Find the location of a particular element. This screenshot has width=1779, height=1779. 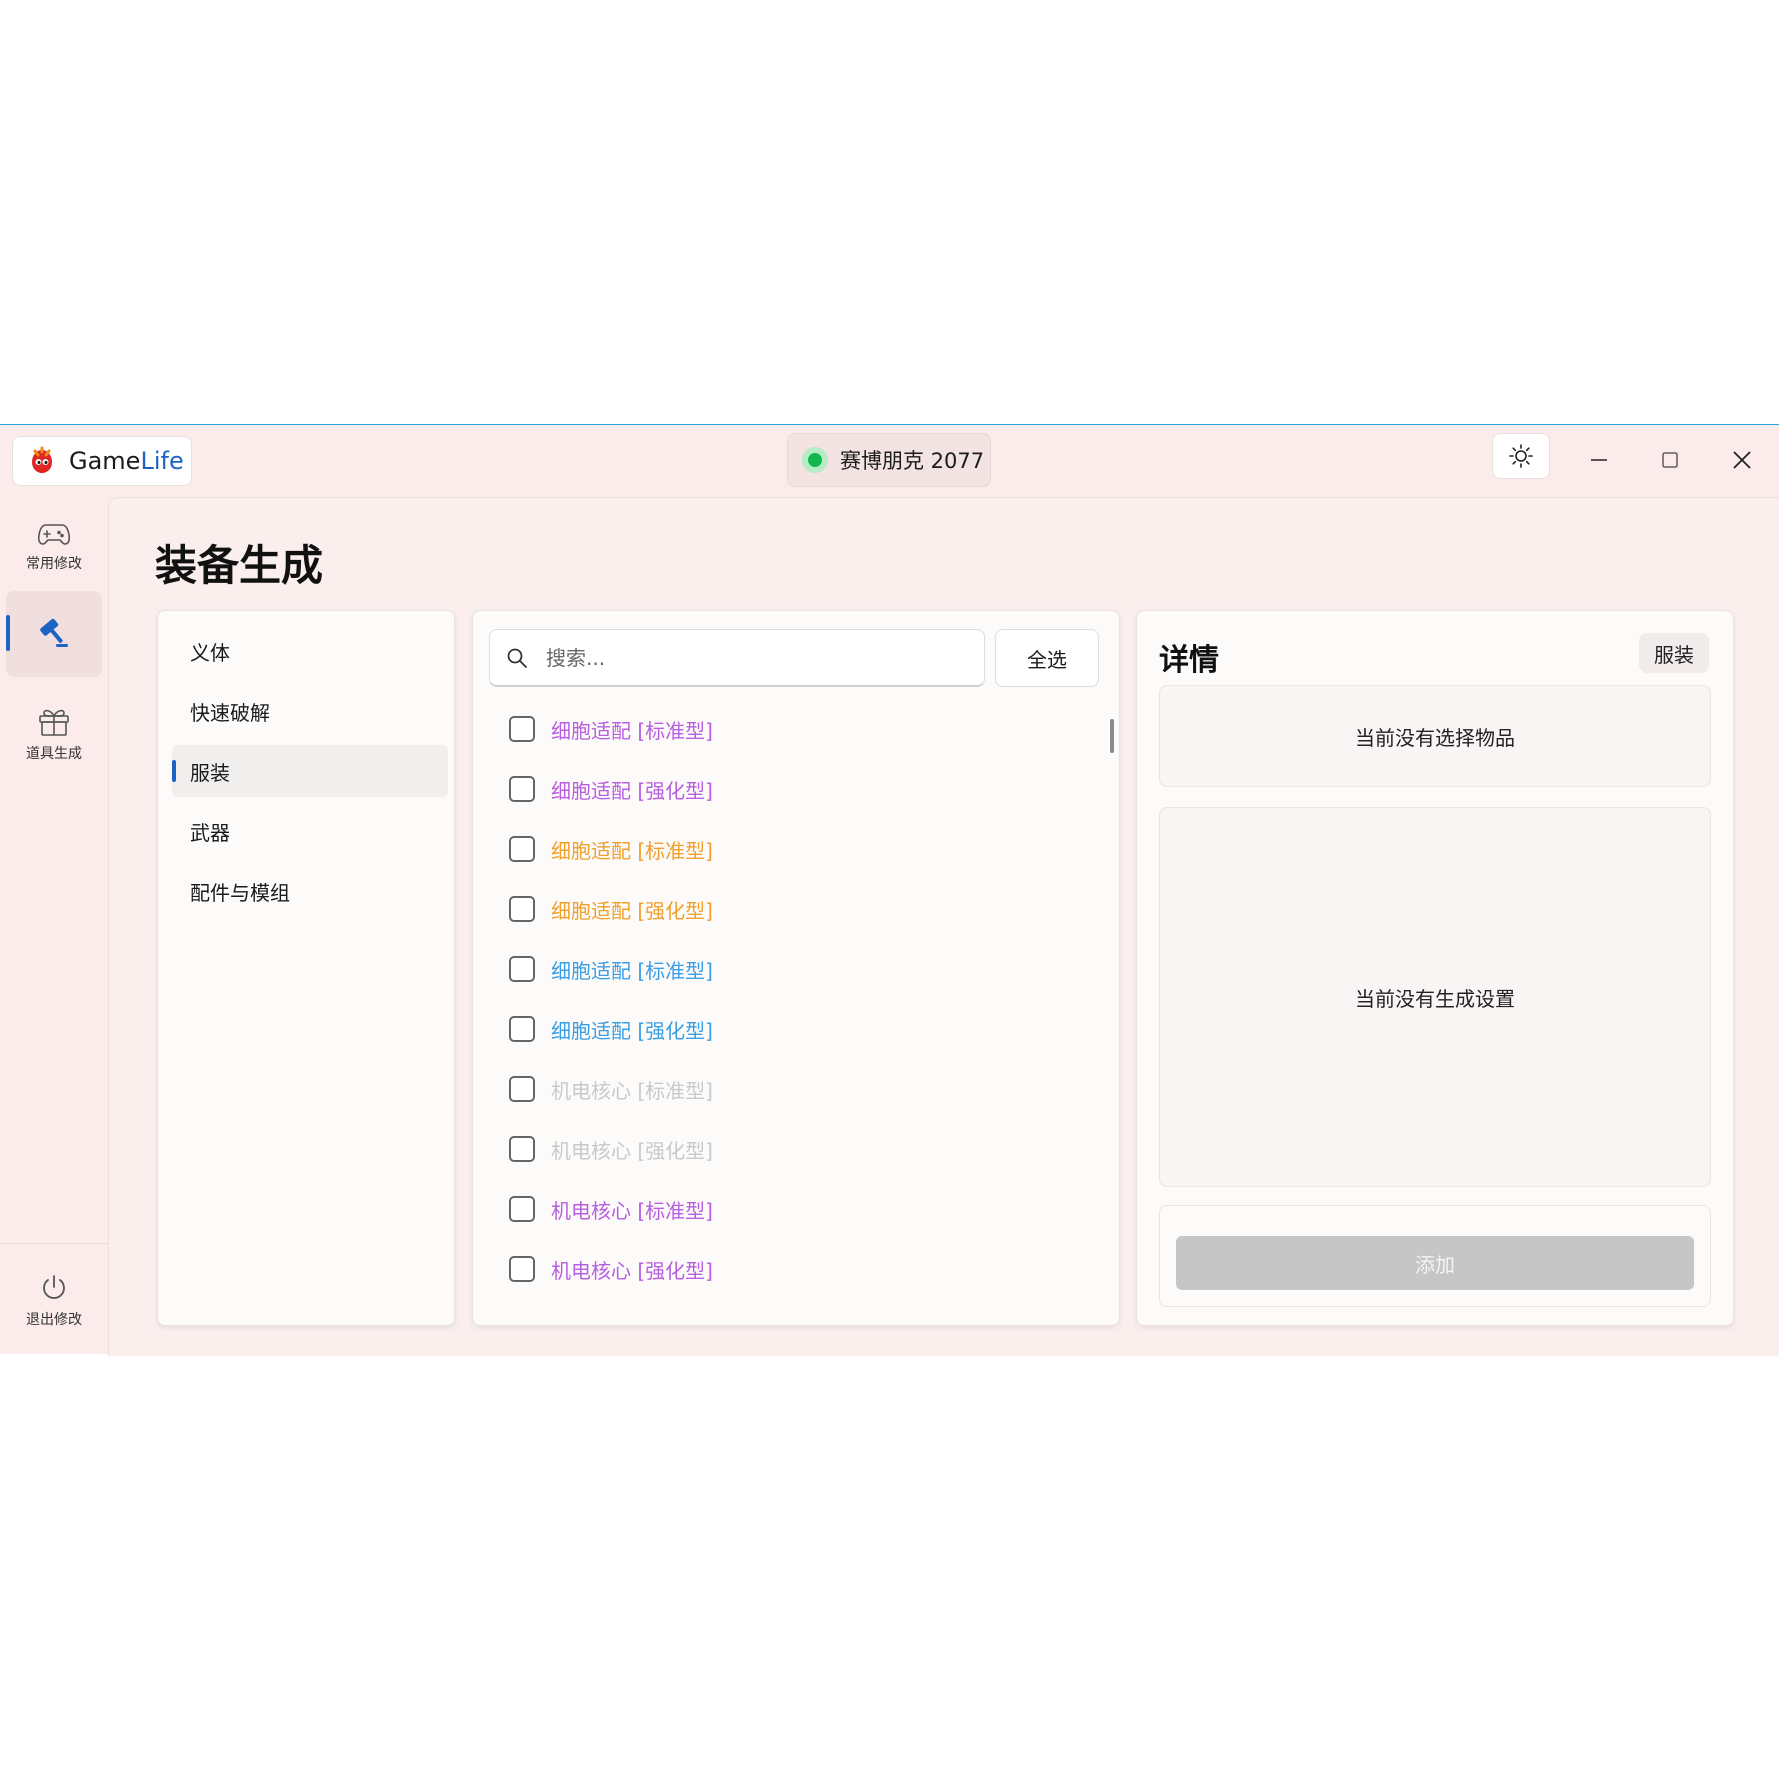

minimize-button is located at coordinates (1599, 460).